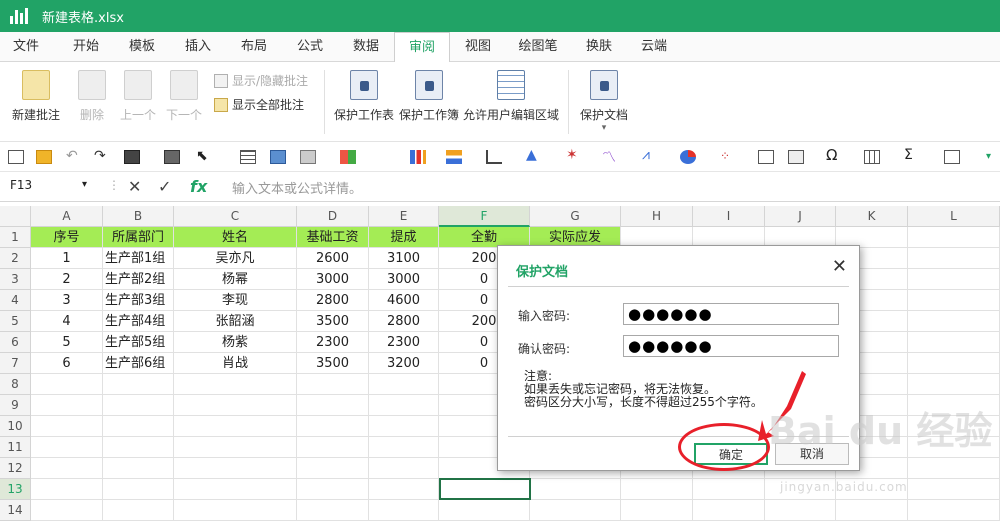 Image resolution: width=1000 pixels, height=521 pixels. I want to click on baidu-watermark-url: jingyan.baidu.com, so click(844, 487).